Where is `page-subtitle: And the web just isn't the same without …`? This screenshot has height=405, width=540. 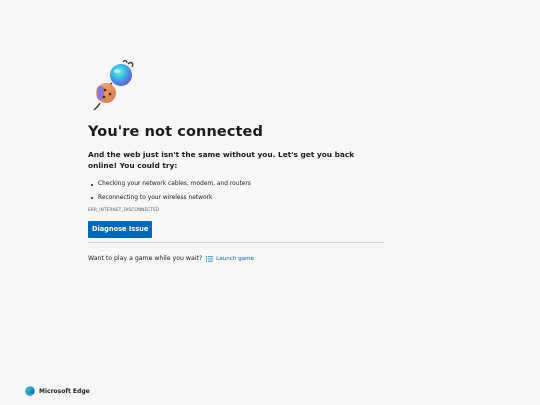 page-subtitle: And the web just isn't the same without … is located at coordinates (221, 160).